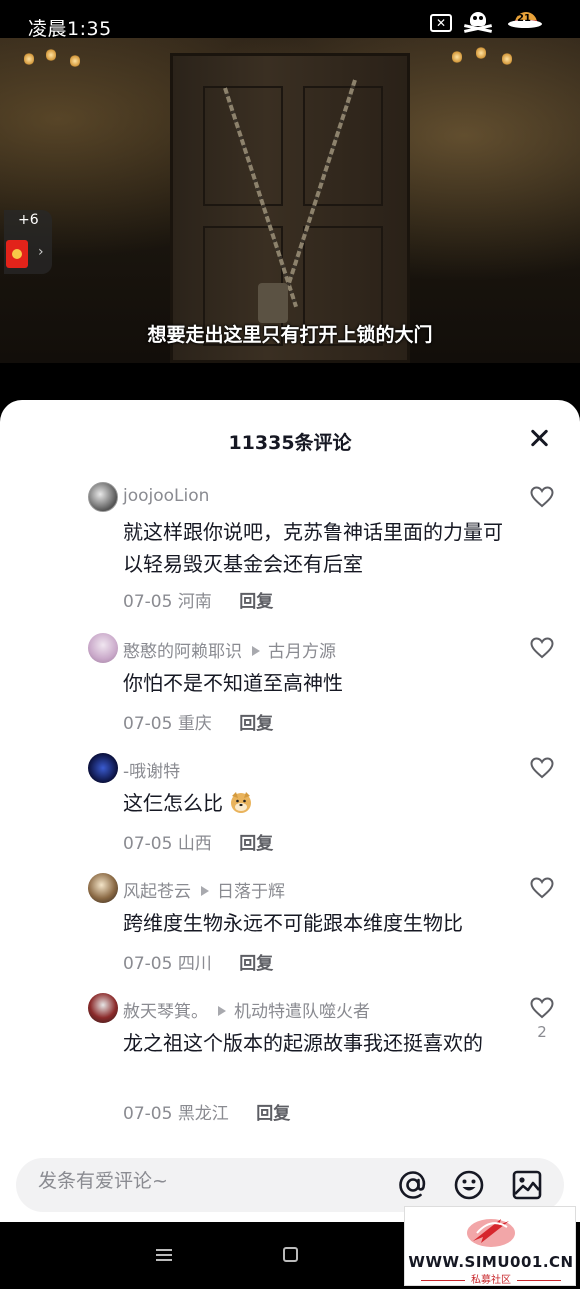 This screenshot has width=580, height=1289. What do you see at coordinates (166, 496) in the screenshot?
I see `comment-author: joojooLion` at bounding box center [166, 496].